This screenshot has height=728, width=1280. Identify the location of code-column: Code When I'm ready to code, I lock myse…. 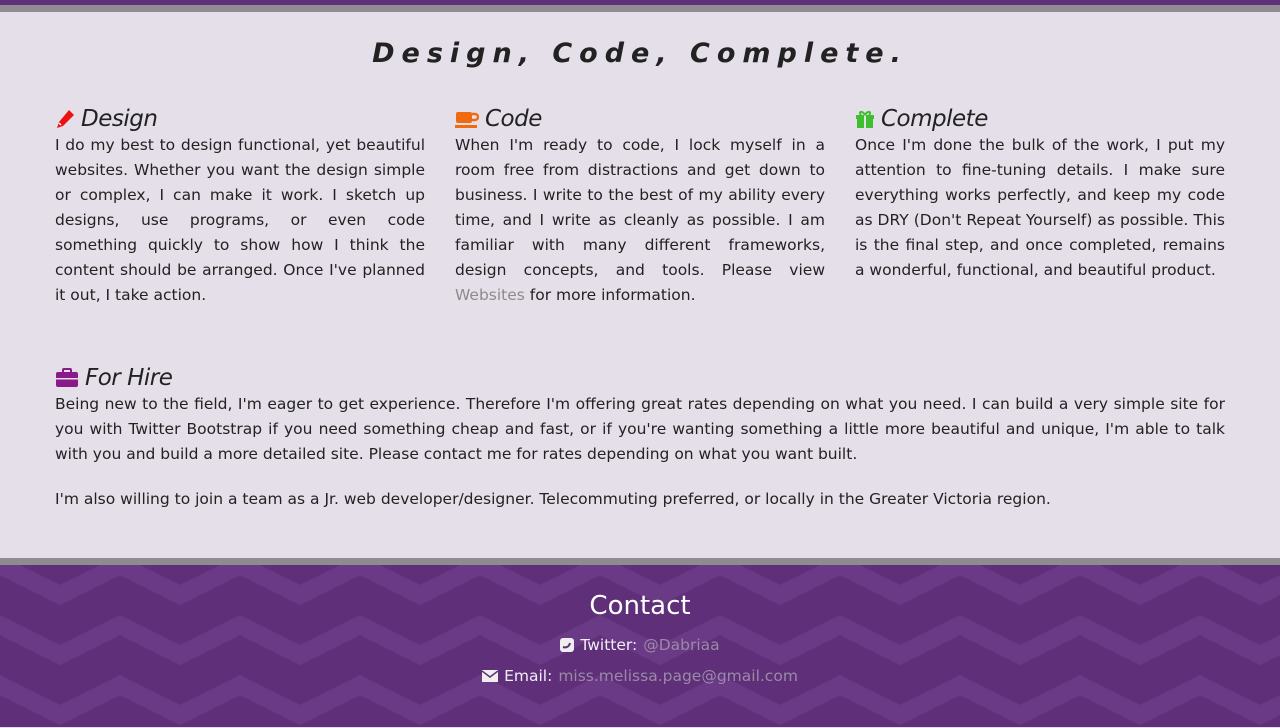
(640, 206).